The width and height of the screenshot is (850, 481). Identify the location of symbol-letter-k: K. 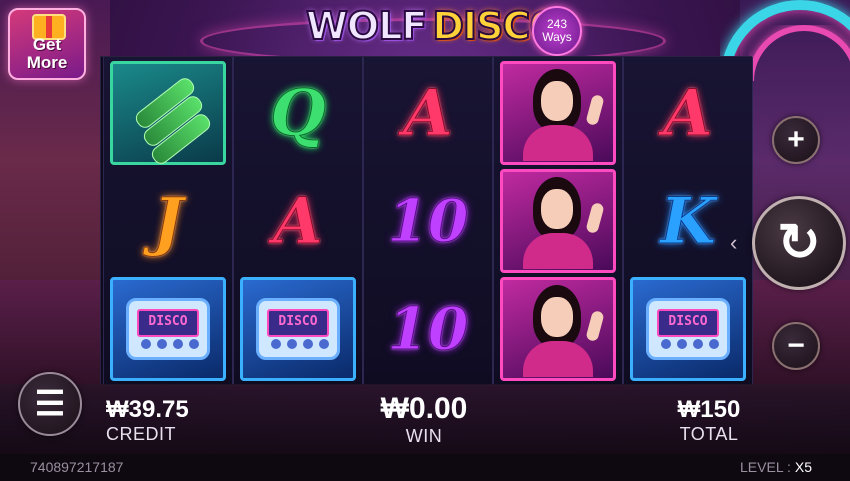
(688, 221).